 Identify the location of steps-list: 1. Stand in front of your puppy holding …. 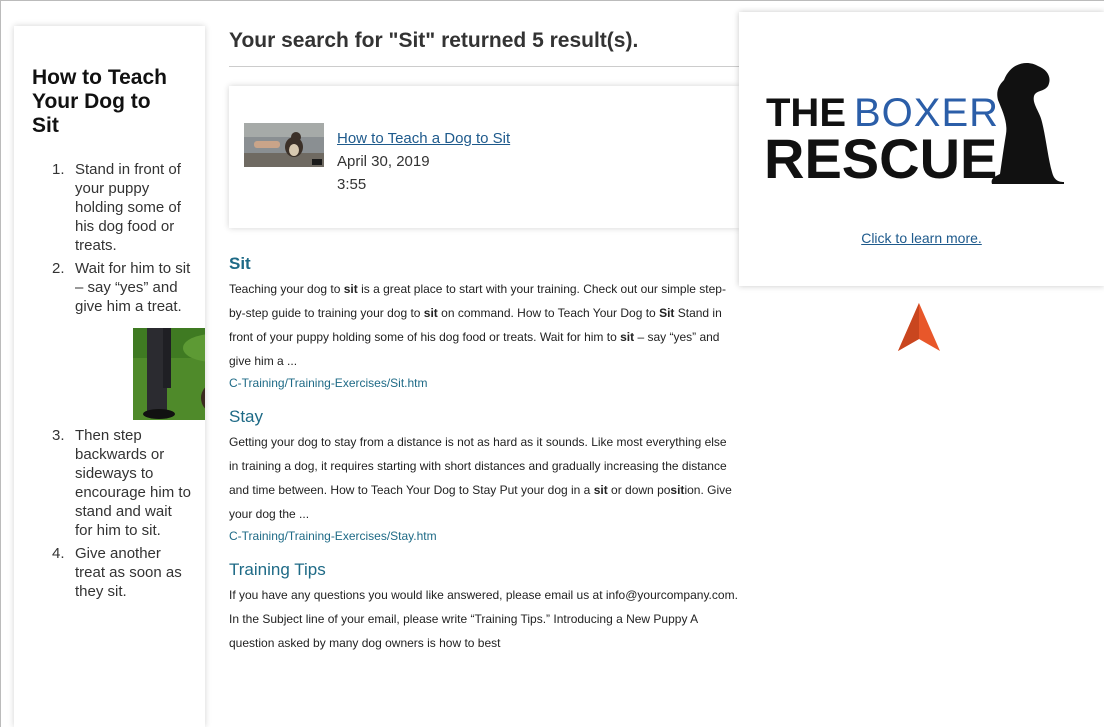
(109, 380).